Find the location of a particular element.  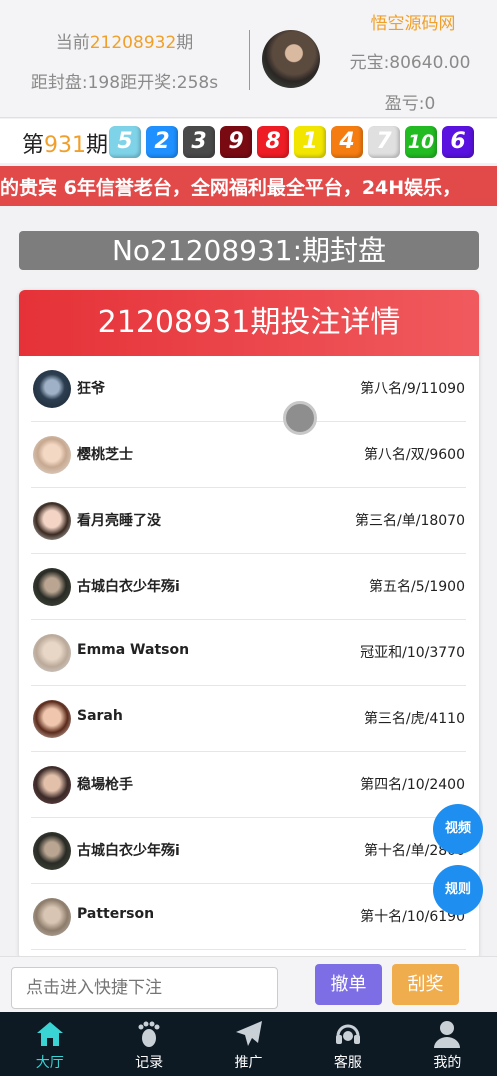

bet-details-title: 21208931期投注详情 is located at coordinates (249, 323).